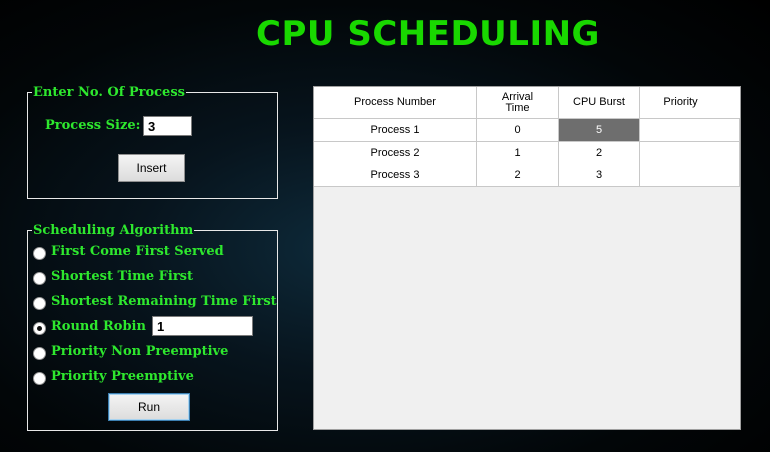  I want to click on cell-process-number: Process 1, so click(395, 130).